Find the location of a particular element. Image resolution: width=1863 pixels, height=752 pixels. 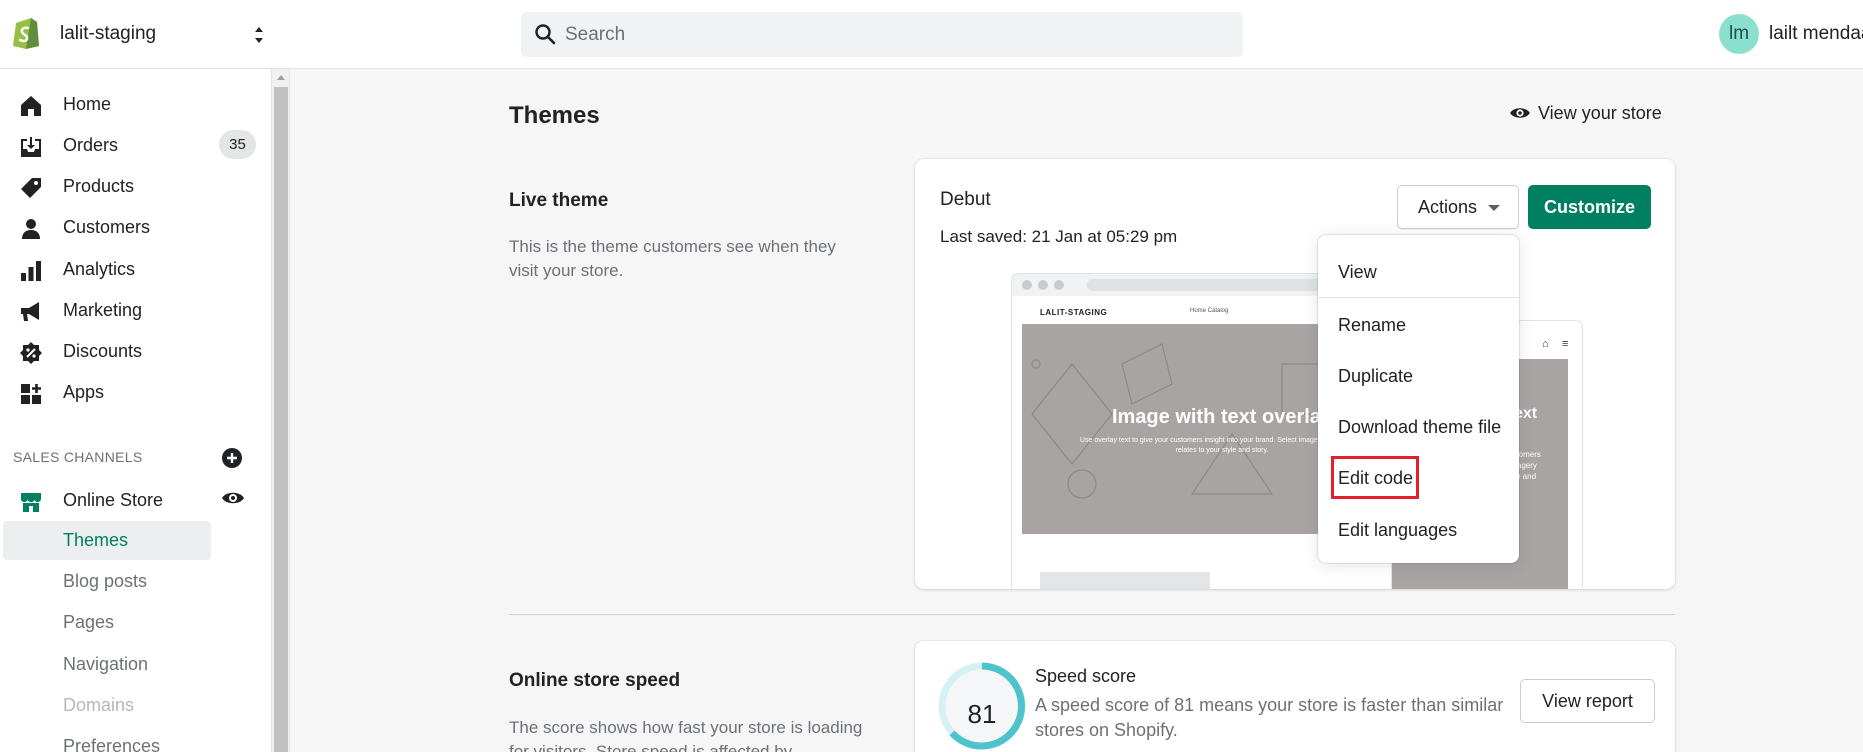

sidebar-subitem-label: Preferences is located at coordinates (112, 744).